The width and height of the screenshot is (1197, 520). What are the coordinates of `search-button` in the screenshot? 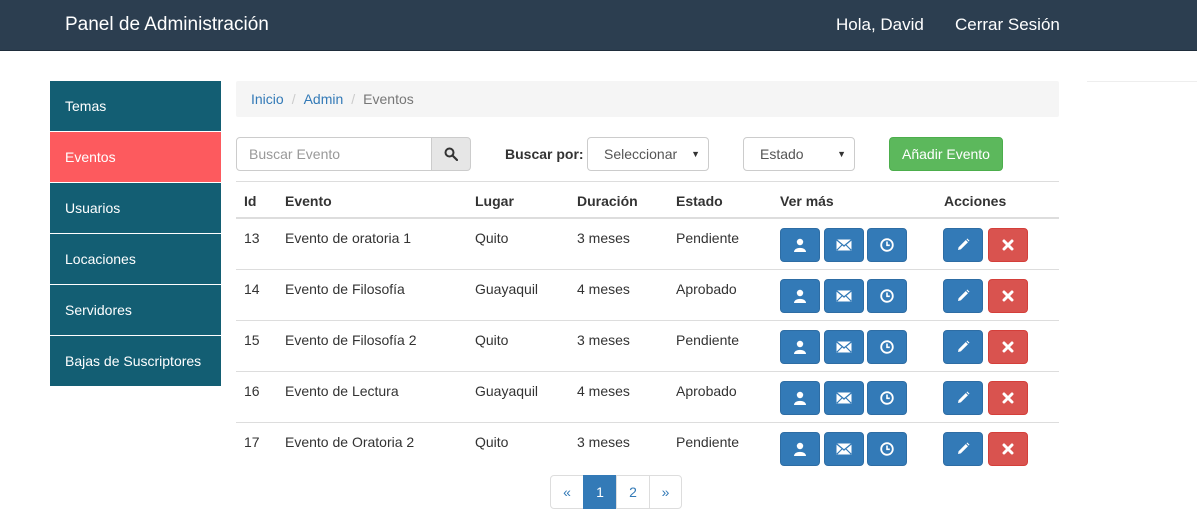 It's located at (451, 154).